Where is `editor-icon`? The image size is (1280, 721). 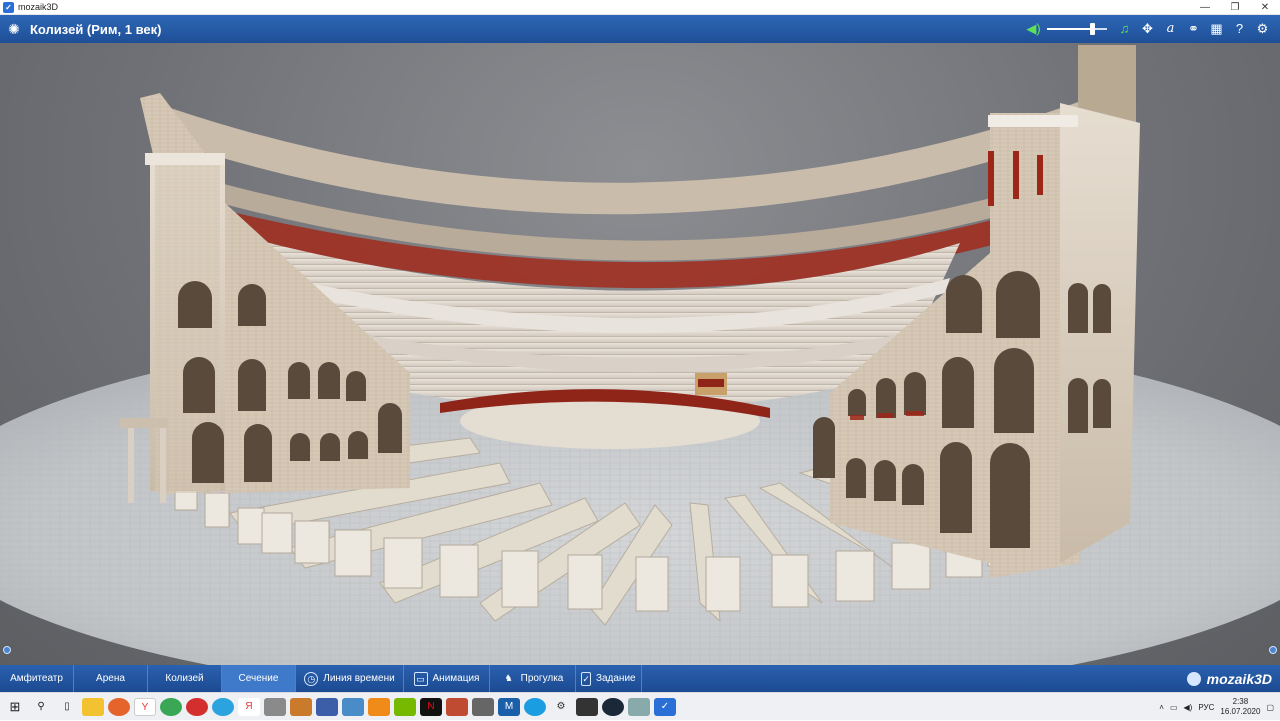
editor-icon is located at coordinates (353, 706).